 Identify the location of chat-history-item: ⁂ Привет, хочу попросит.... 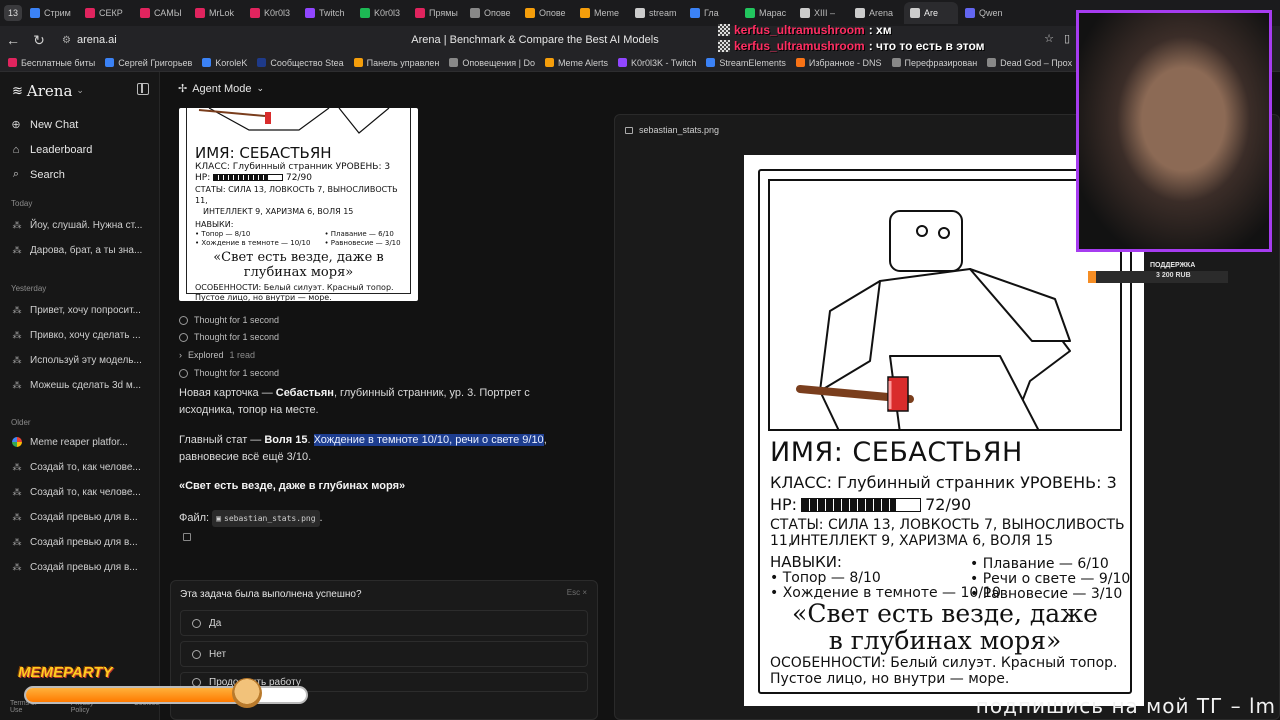
(82, 310).